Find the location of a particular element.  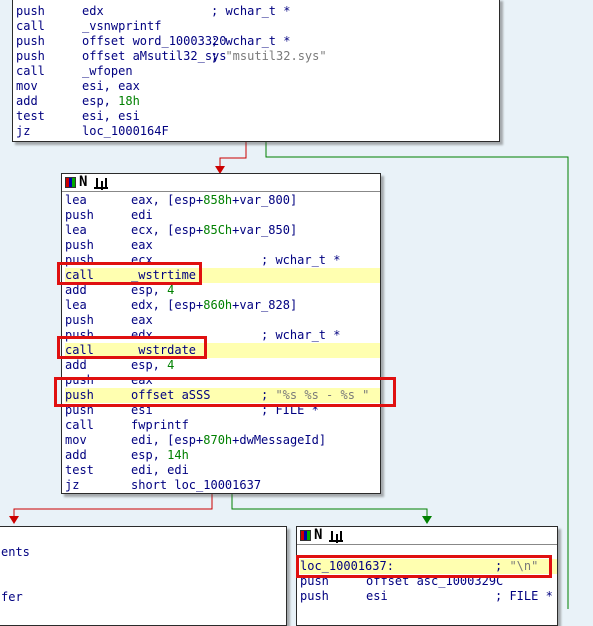

operand: _vsnwprintf is located at coordinates (121, 26).